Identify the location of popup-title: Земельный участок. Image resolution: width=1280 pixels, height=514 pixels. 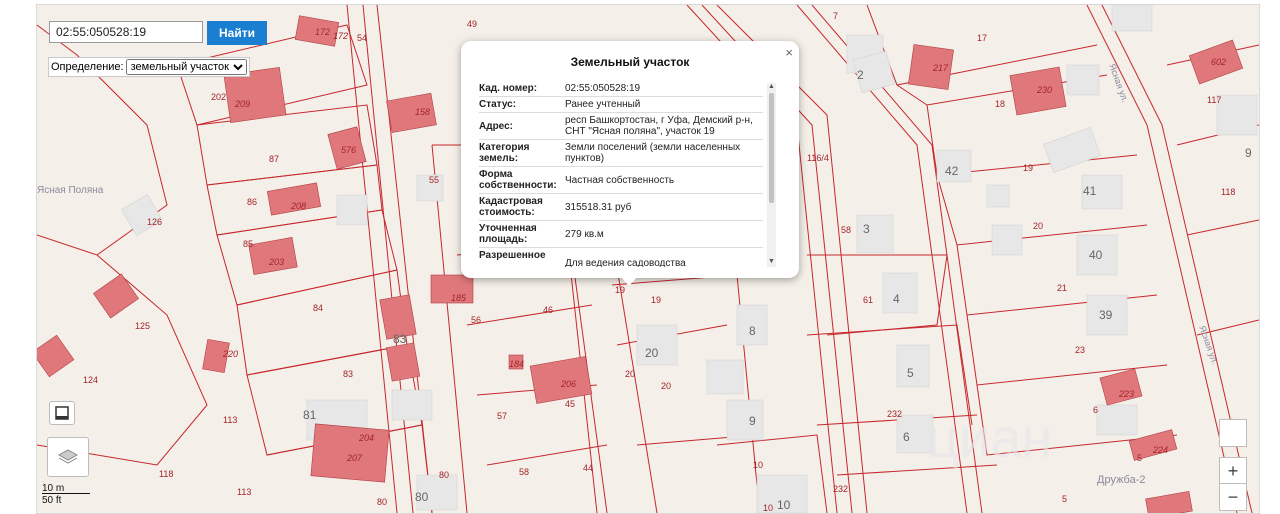
(630, 62).